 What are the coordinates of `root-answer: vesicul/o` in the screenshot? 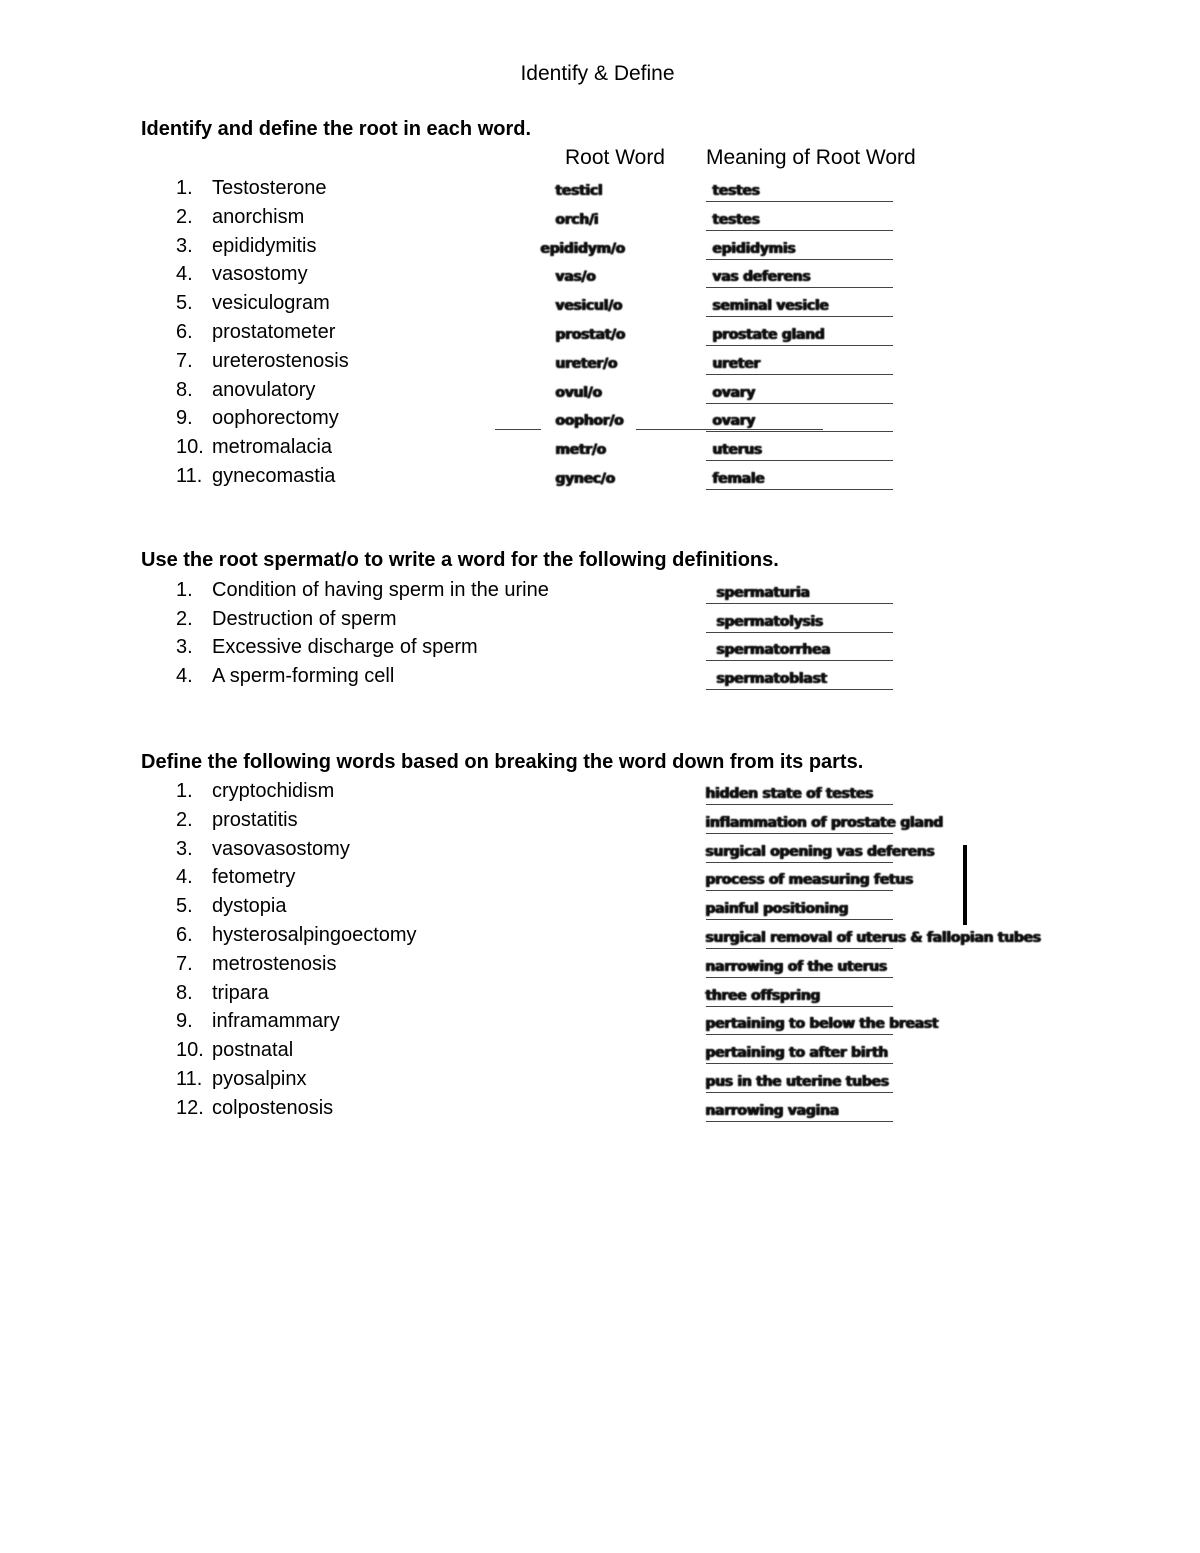 It's located at (588, 306).